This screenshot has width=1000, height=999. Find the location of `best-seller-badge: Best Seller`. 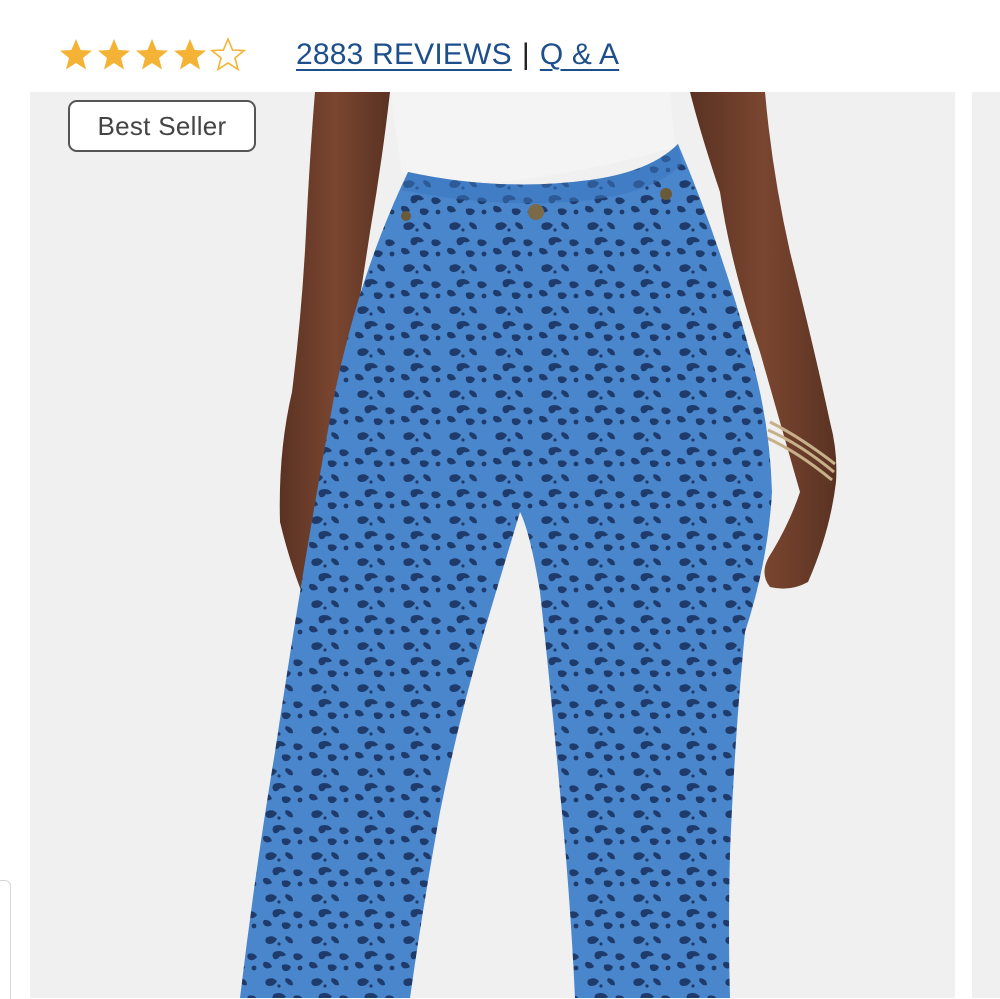

best-seller-badge: Best Seller is located at coordinates (162, 126).